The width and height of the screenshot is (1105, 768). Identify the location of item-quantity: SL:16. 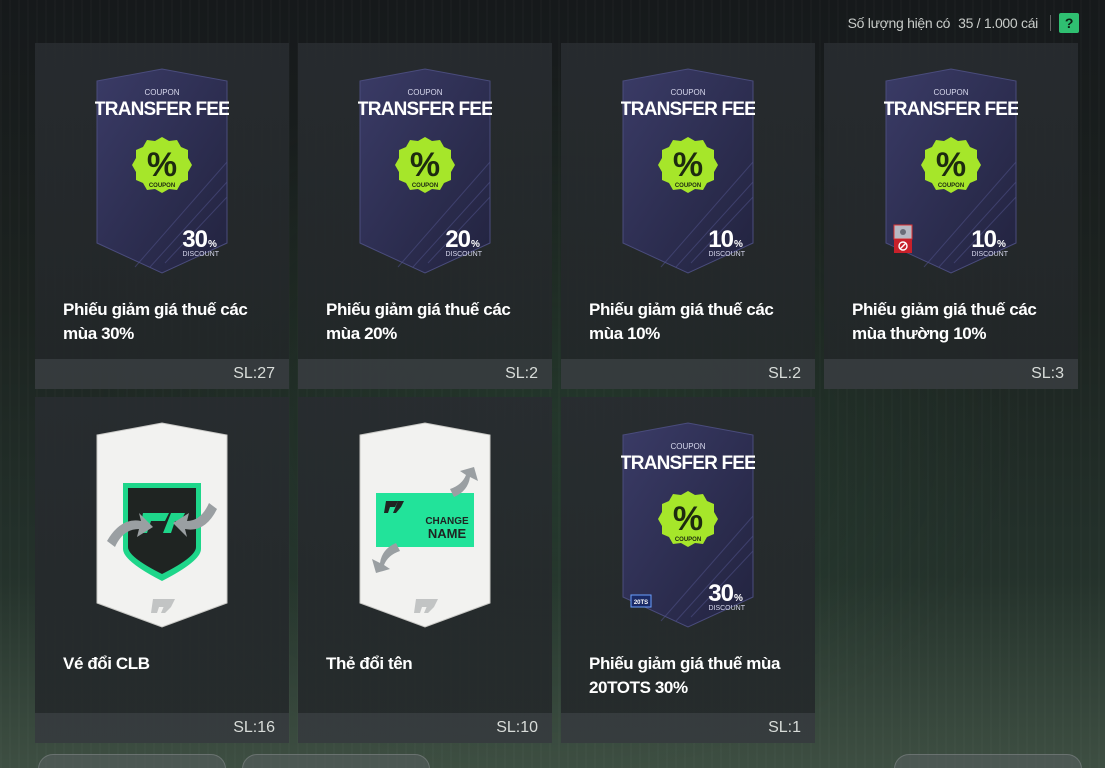
(162, 728).